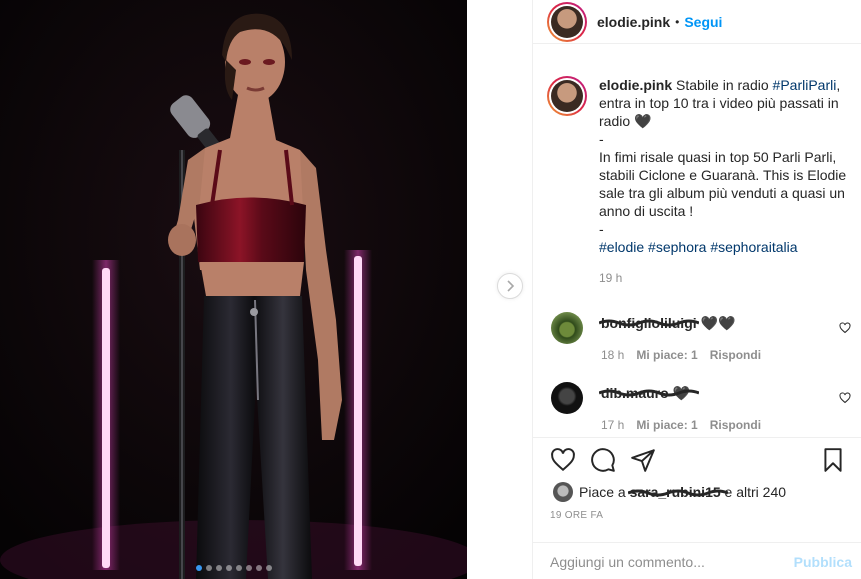 The width and height of the screenshot is (861, 579). Describe the element at coordinates (697, 515) in the screenshot. I see `post-date: 19 ORE FA` at that location.